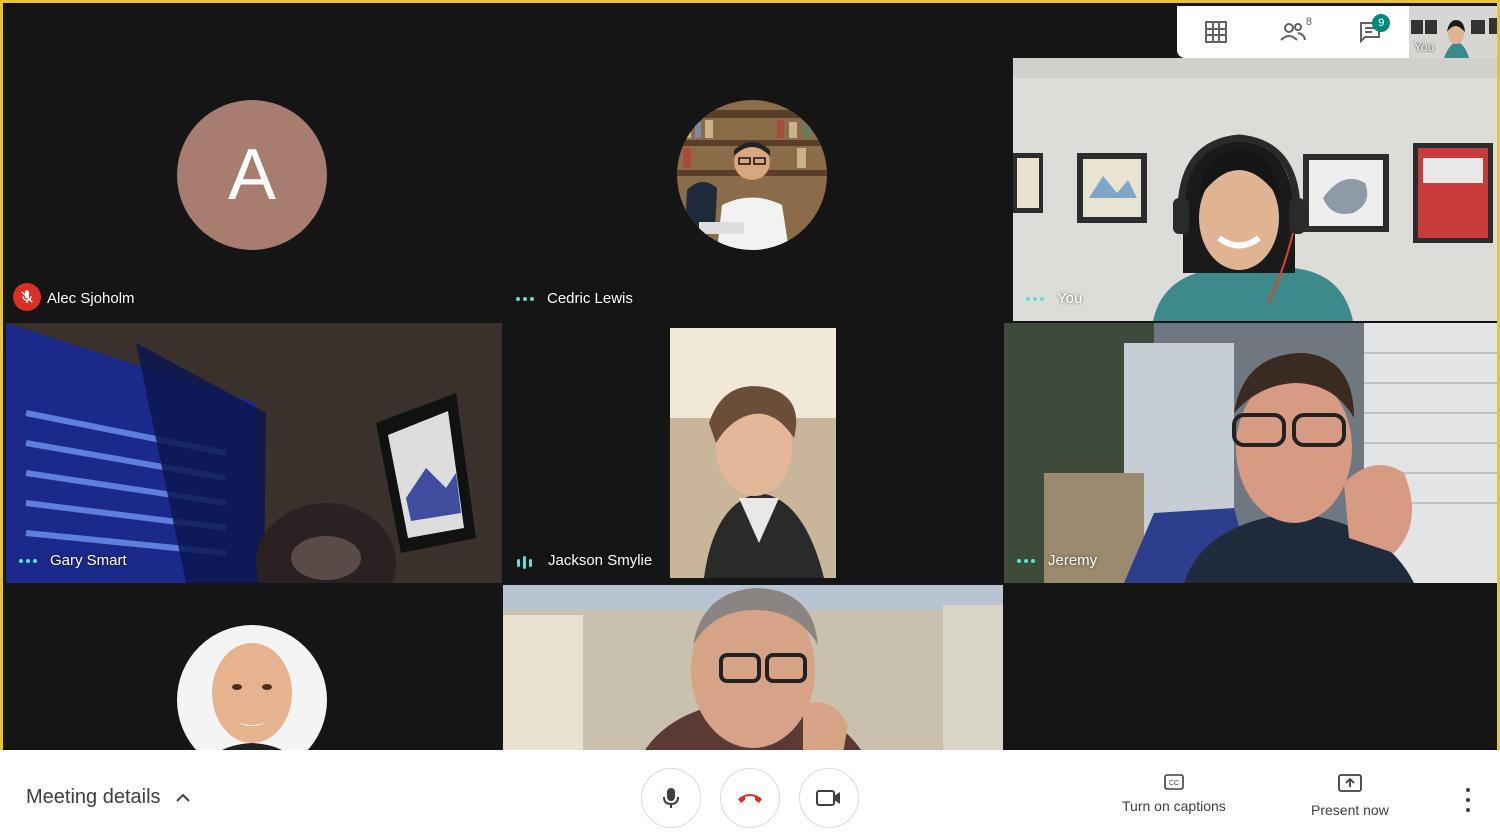 This screenshot has height=835, width=1500. What do you see at coordinates (1468, 800) in the screenshot?
I see `more-options-button` at bounding box center [1468, 800].